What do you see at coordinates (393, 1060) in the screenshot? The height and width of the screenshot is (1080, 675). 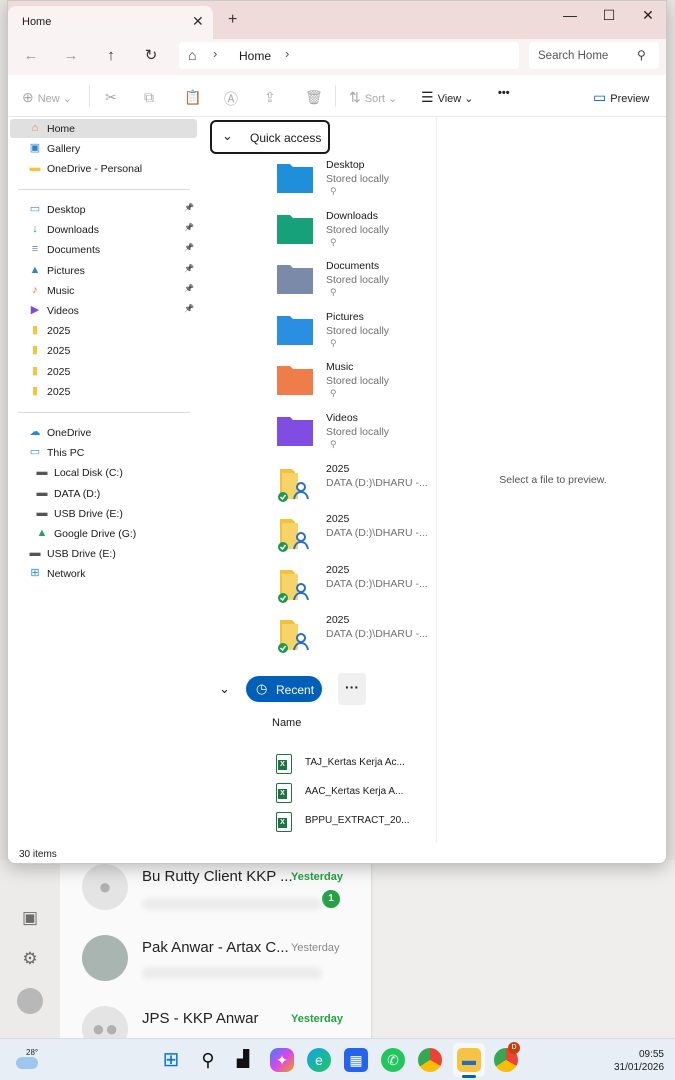 I see `whatsapp-icon: ✆` at bounding box center [393, 1060].